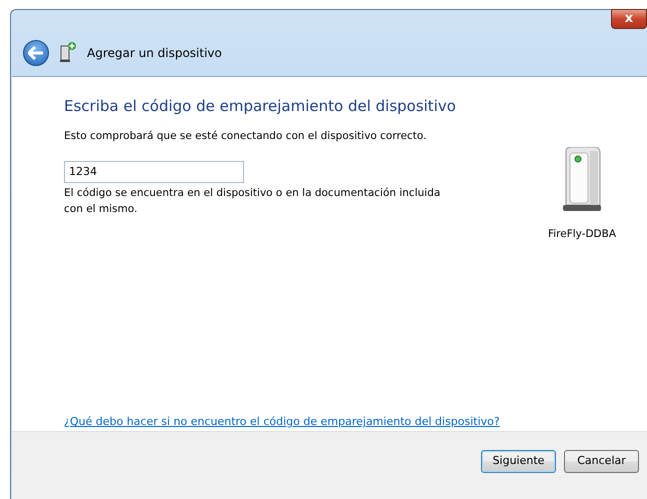 The height and width of the screenshot is (499, 647). What do you see at coordinates (282, 421) in the screenshot?
I see `help-link: ¿Qué debo hacer si no encuentro el código de emparejamiento del dispositivo?` at bounding box center [282, 421].